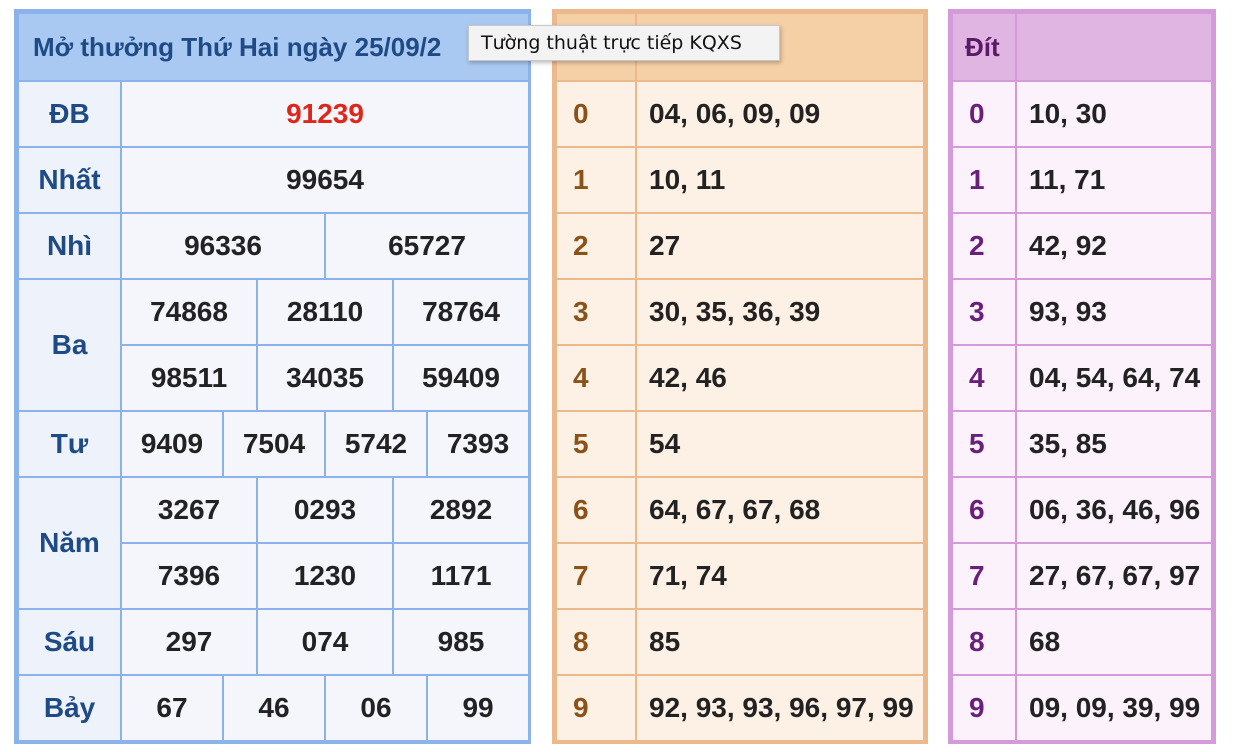 The width and height of the screenshot is (1246, 752). Describe the element at coordinates (325, 510) in the screenshot. I see `prize-number: 0293` at that location.